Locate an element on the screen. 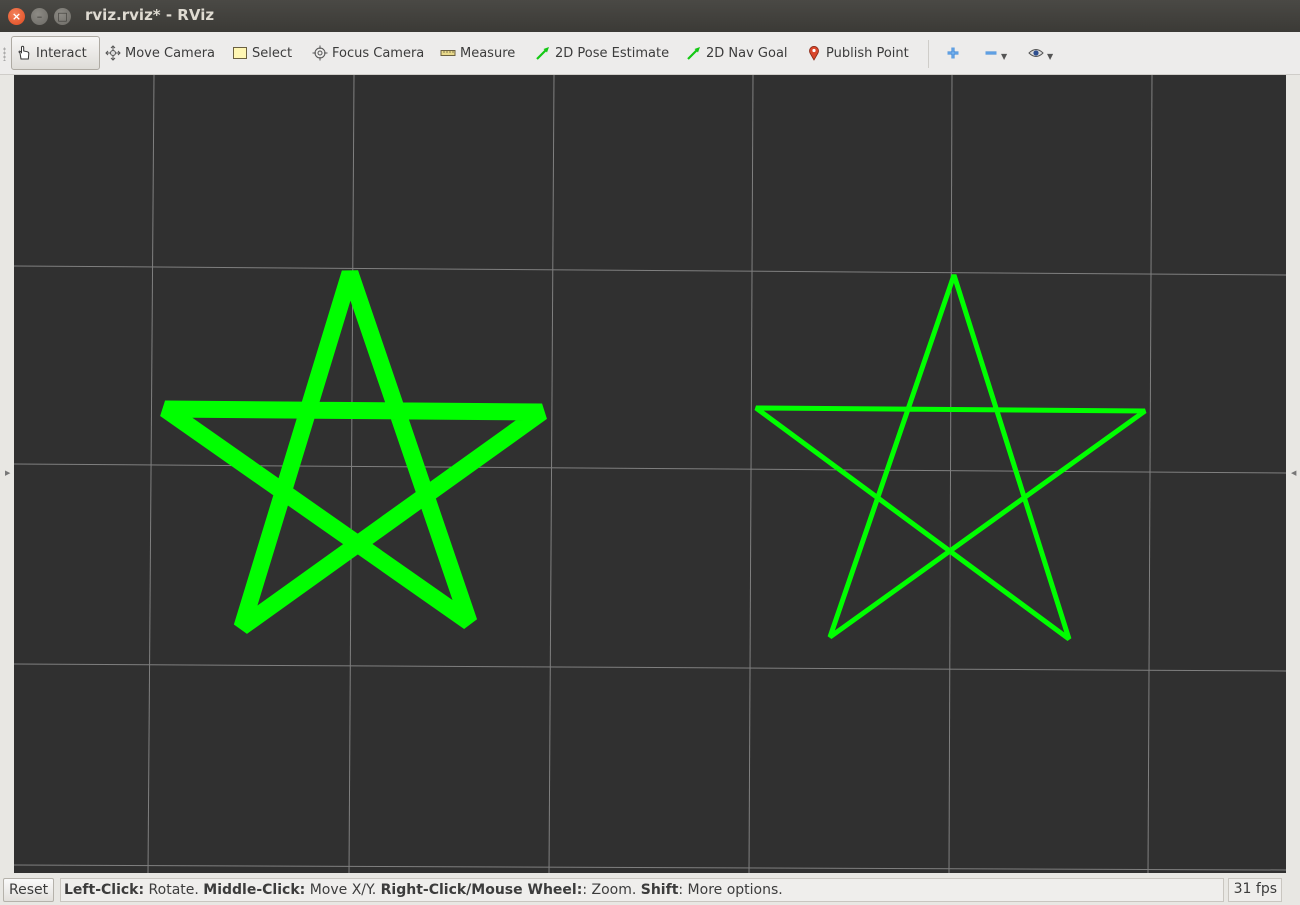 This screenshot has width=1300, height=905. tool-select: Select is located at coordinates (262, 53).